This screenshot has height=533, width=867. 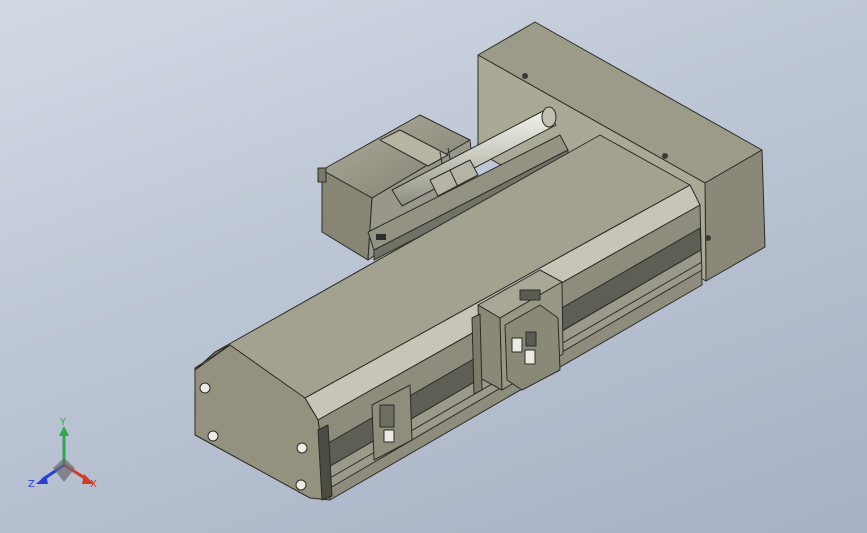 I want to click on axis-triad: Y X Z, so click(x=62, y=453).